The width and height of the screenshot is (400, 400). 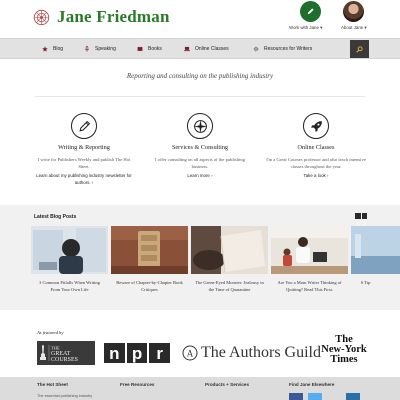 I want to click on nav-item-online-classes: Online Classes, so click(x=206, y=49).